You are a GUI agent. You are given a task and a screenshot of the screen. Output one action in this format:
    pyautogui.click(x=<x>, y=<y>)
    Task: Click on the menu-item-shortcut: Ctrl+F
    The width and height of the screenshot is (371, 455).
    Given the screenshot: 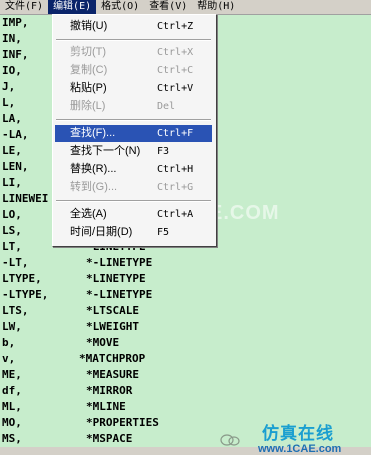 What is the action you would take?
    pyautogui.click(x=175, y=133)
    